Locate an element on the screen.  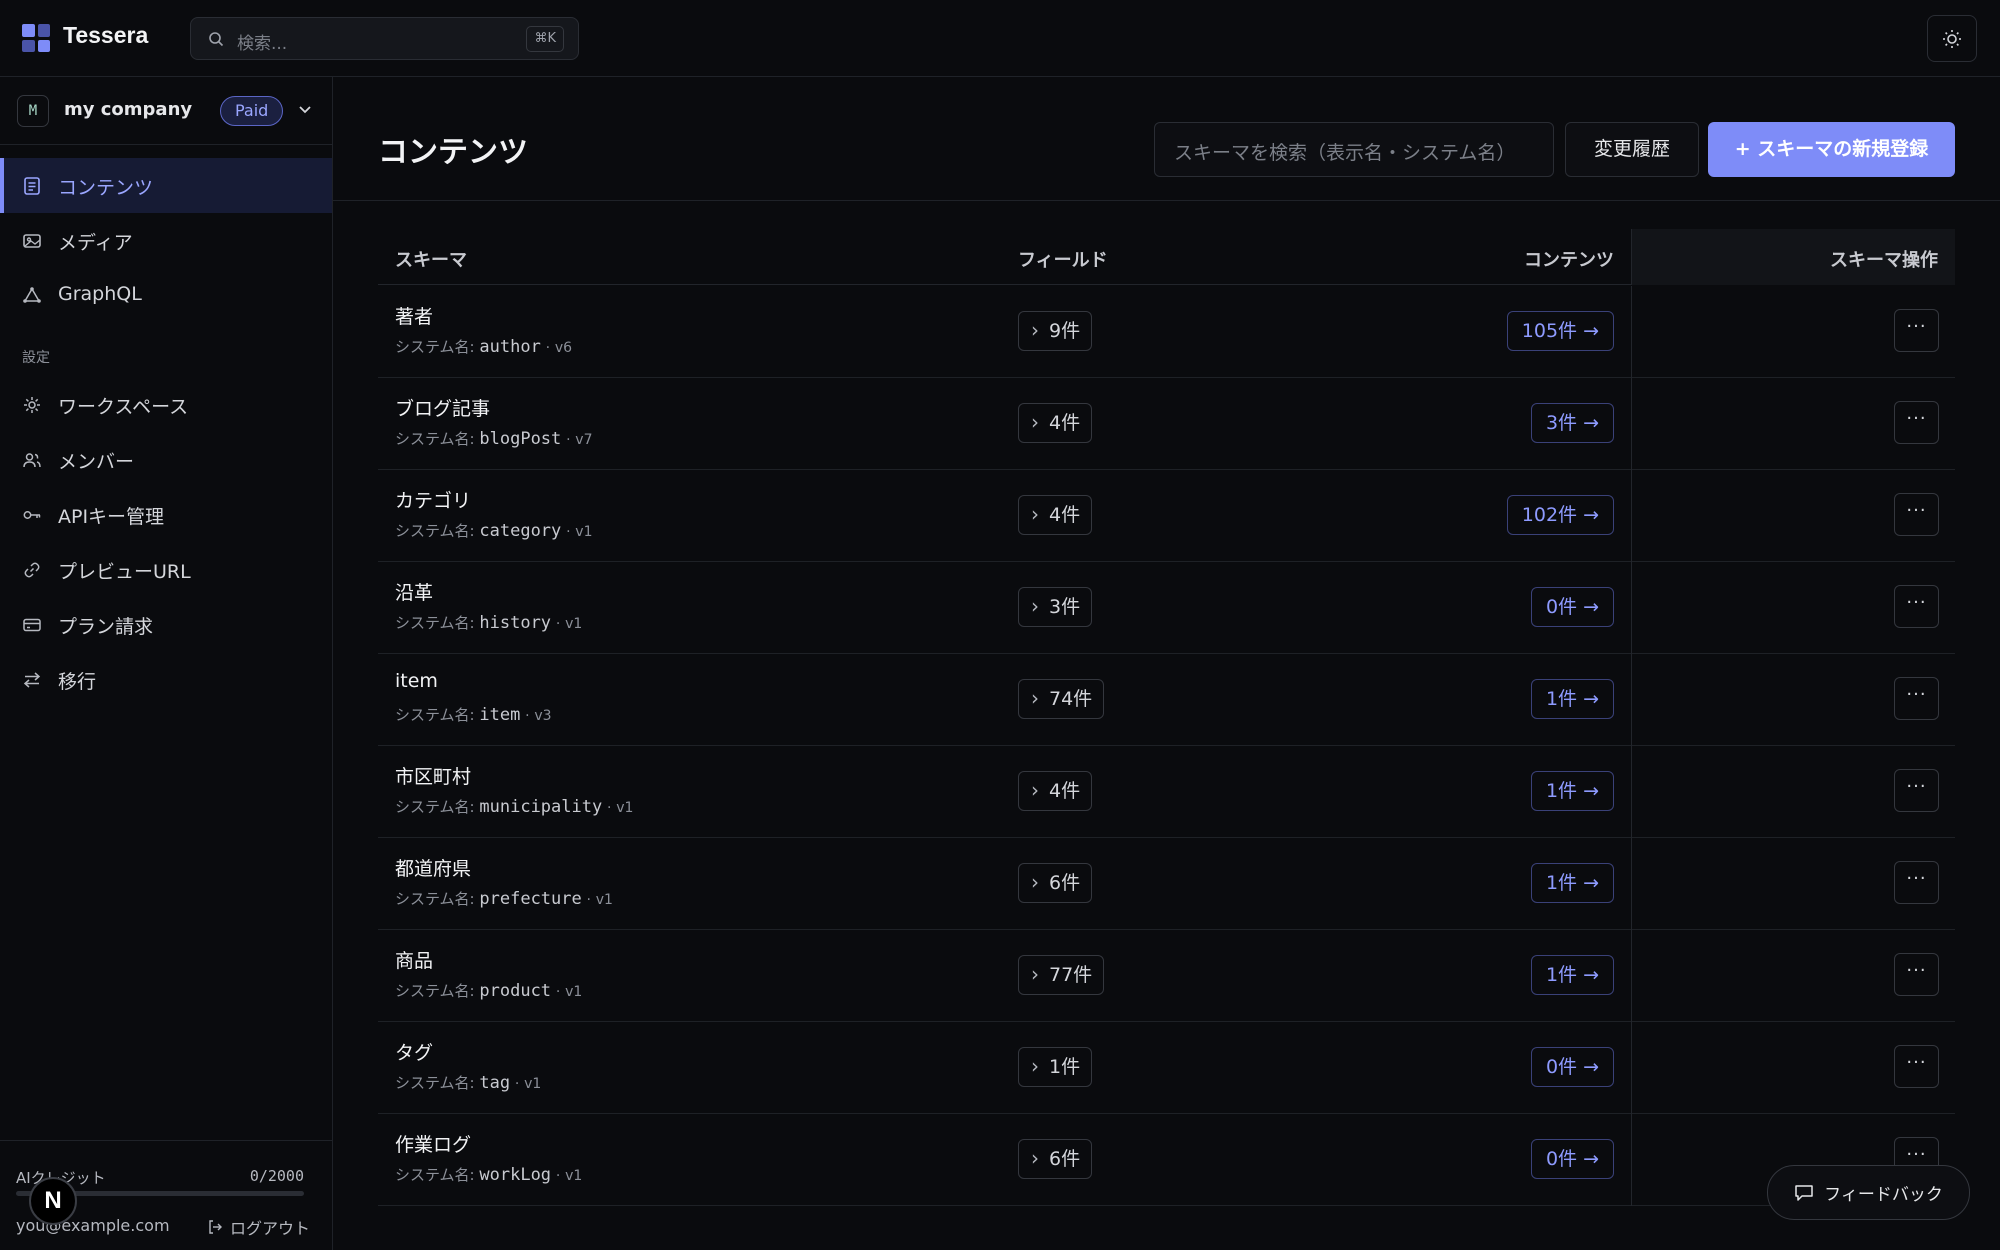
schema-search-input: スキーマを検索（表示名・システム名） is located at coordinates (1354, 149).